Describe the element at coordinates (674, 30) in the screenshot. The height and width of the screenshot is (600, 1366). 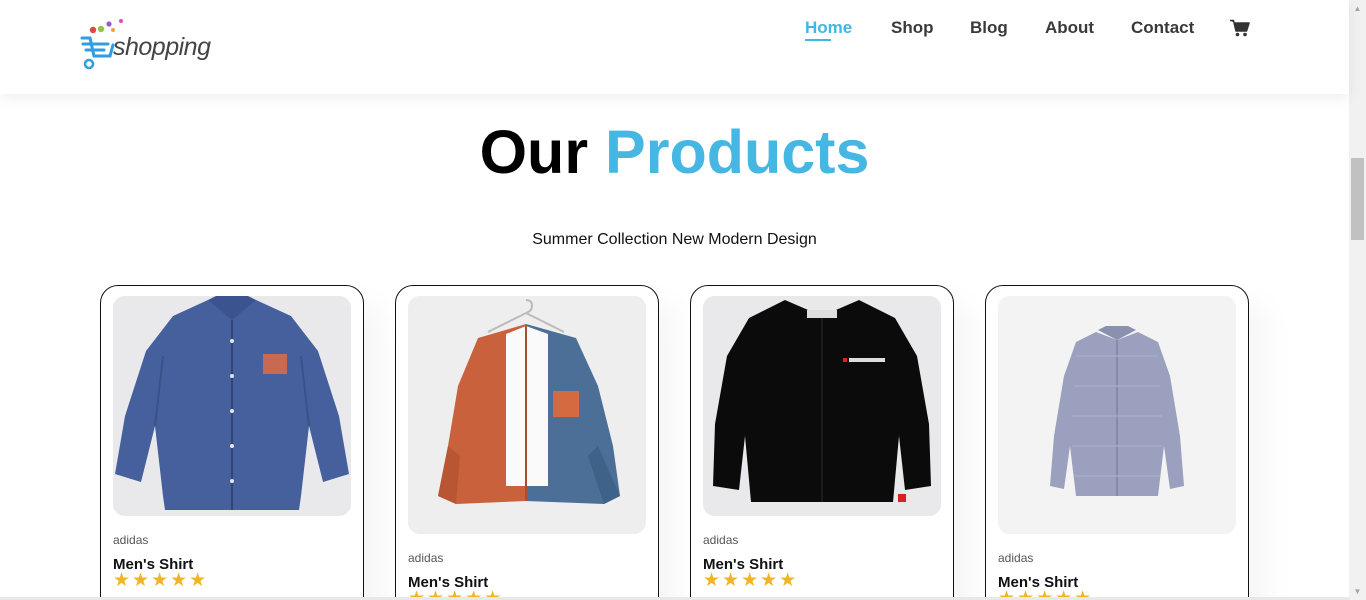
I see `main-nav: Home Shop Blog About Contact` at that location.